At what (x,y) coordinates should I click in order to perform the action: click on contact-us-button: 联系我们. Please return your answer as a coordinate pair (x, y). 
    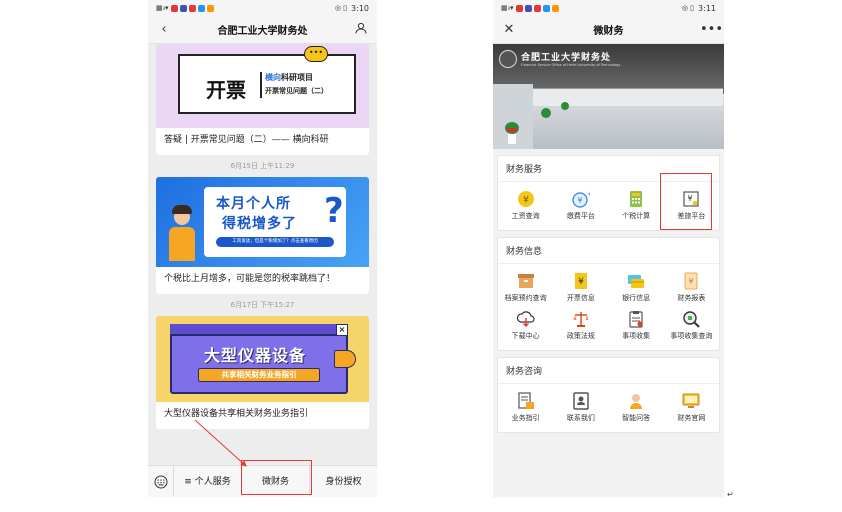
    Looking at the image, I should click on (580, 407).